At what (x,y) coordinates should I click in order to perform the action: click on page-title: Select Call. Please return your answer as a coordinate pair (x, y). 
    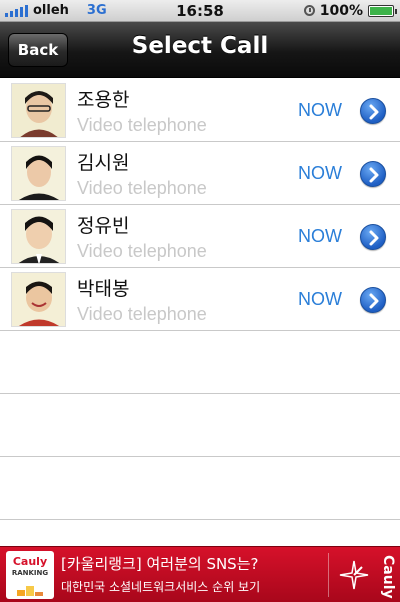
    Looking at the image, I should click on (200, 46).